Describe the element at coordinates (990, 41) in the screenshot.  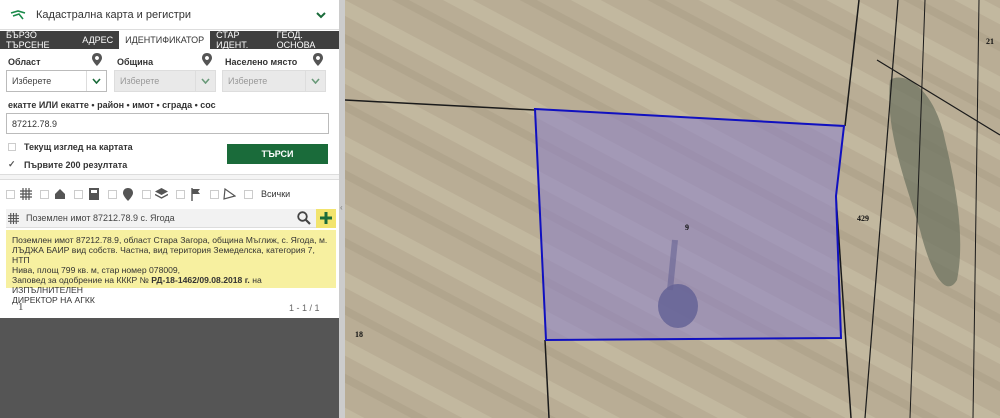
I see `parcel-number-label: 21` at that location.